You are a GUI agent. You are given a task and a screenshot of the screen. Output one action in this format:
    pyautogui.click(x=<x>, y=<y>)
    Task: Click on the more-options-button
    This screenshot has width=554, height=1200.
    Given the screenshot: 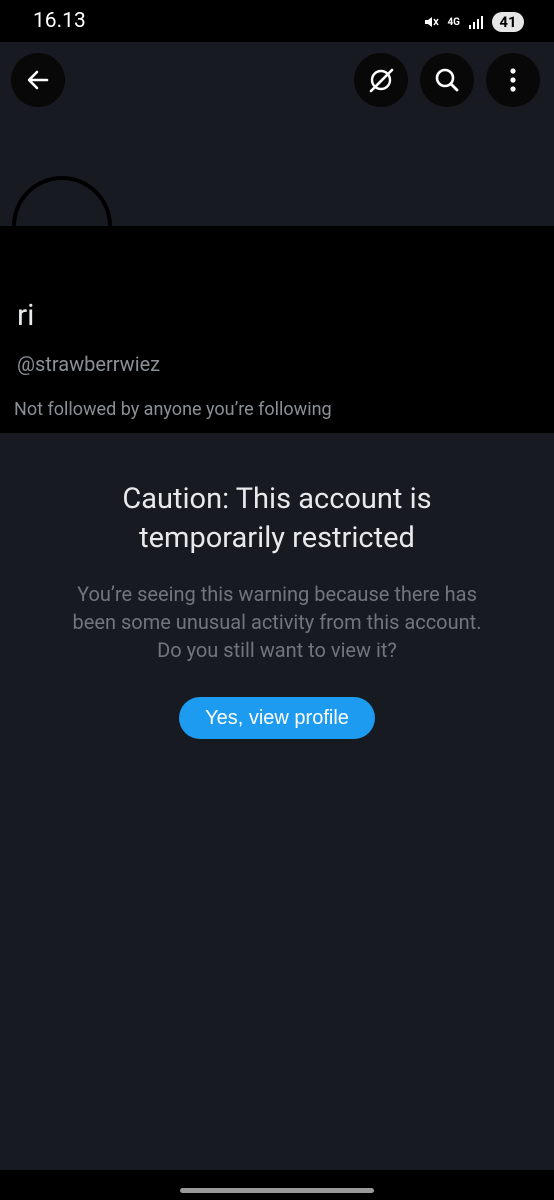 What is the action you would take?
    pyautogui.click(x=513, y=80)
    